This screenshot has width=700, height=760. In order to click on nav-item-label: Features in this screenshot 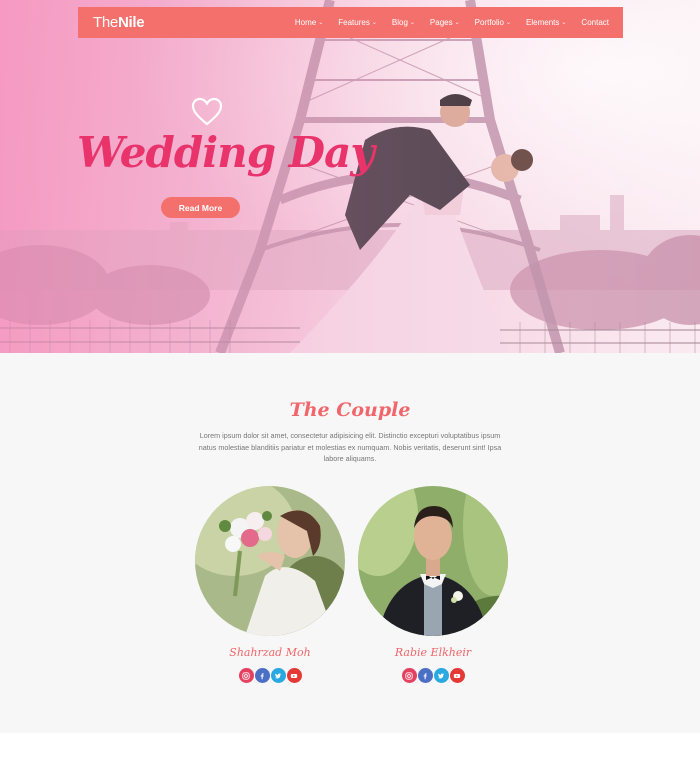, I will do `click(354, 22)`.